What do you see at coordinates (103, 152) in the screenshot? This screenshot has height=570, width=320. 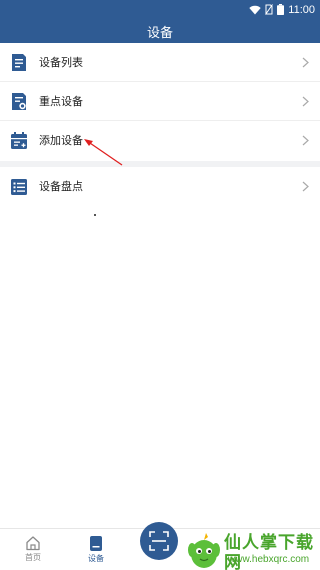 I see `annotation-arrow-icon` at bounding box center [103, 152].